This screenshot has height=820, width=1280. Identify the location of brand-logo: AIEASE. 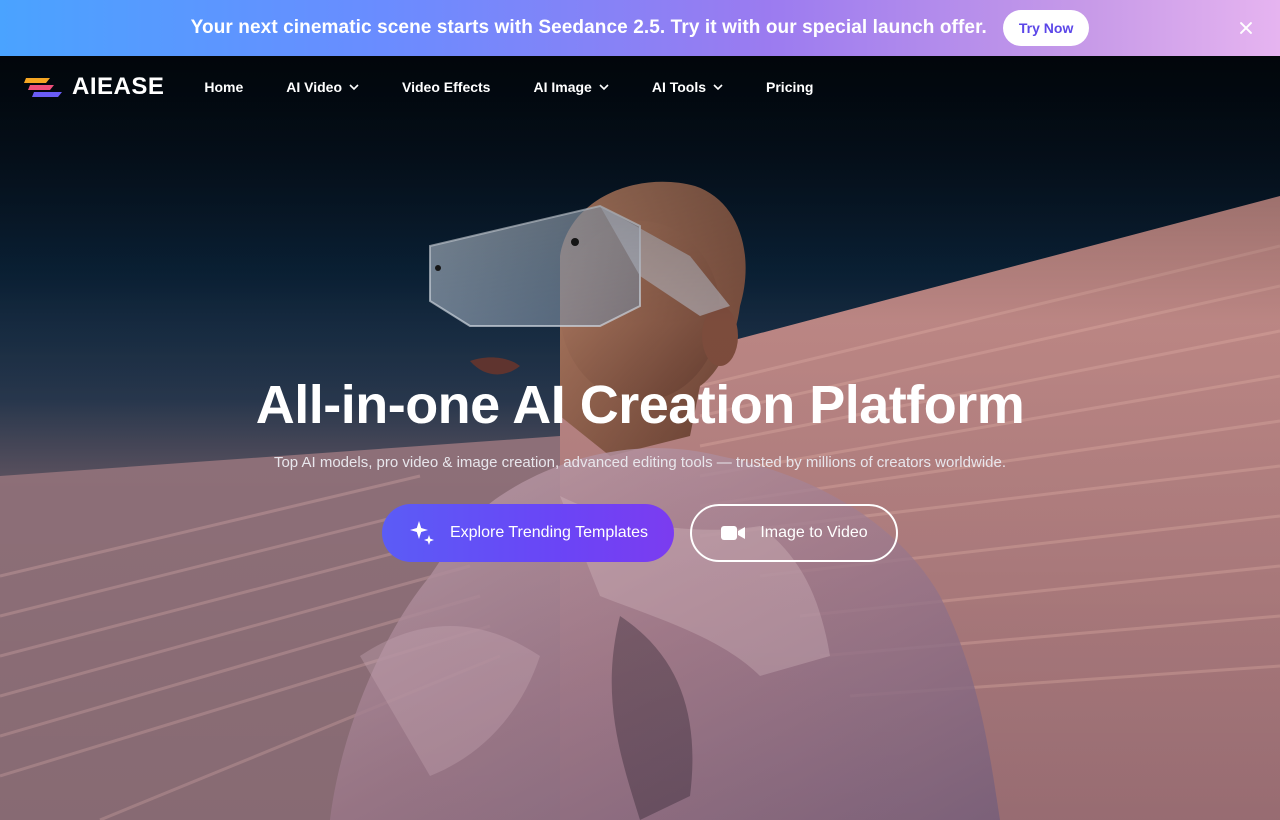
(94, 87).